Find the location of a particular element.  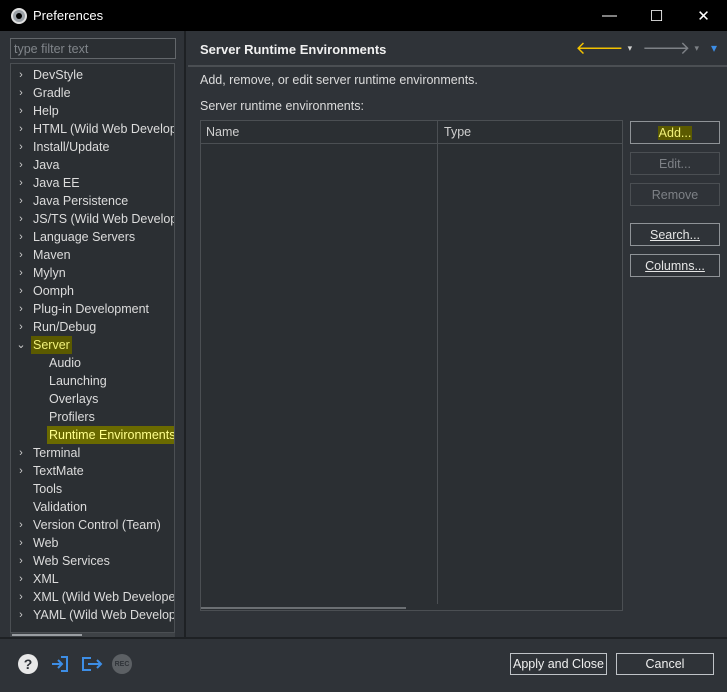

tree-item: › Run/Debug is located at coordinates (92, 327).